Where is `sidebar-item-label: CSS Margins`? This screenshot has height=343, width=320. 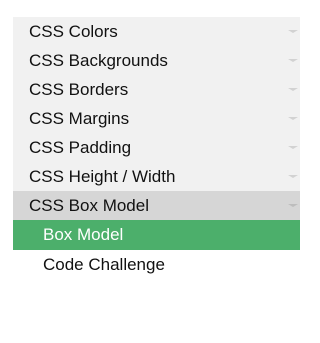 sidebar-item-label: CSS Margins is located at coordinates (79, 118).